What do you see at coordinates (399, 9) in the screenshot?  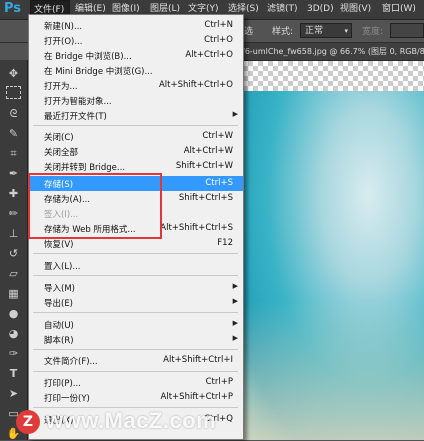 I see `menu-window: 窗口(W)` at bounding box center [399, 9].